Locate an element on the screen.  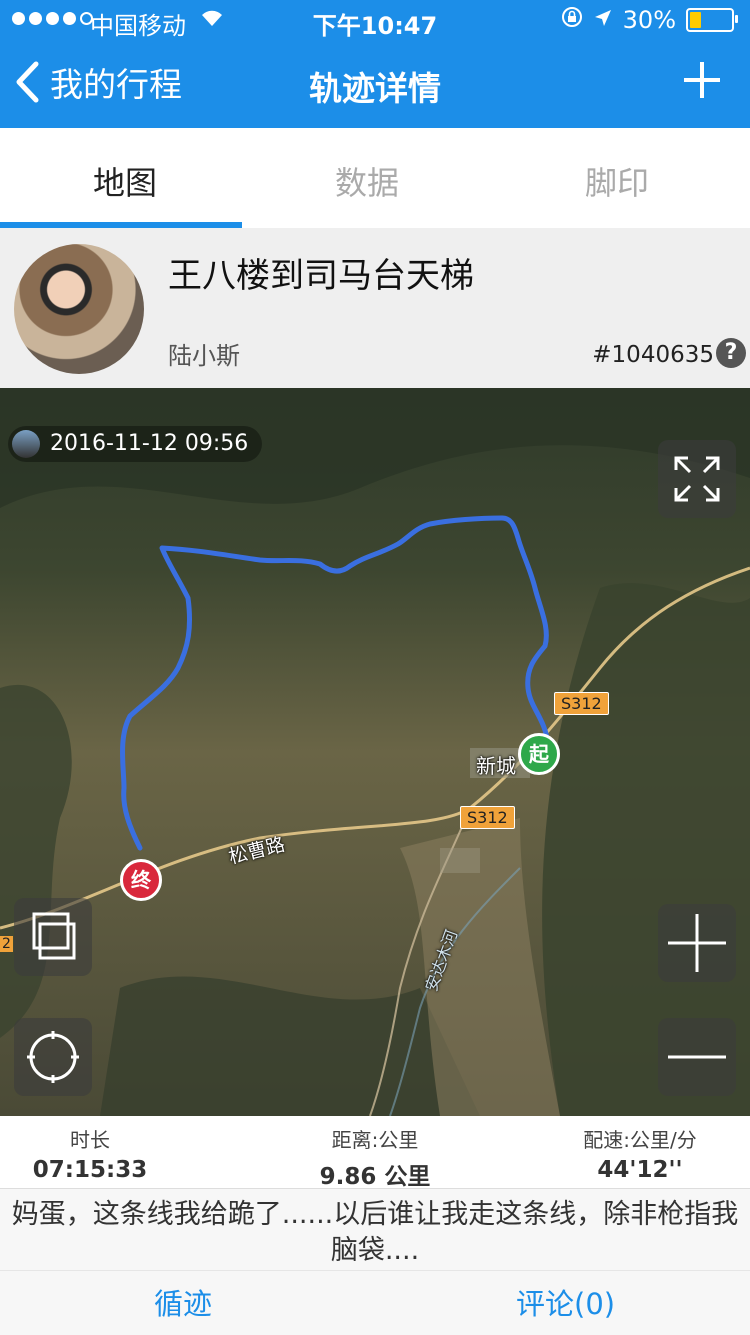
battery-percent: 30% is located at coordinates (649, 20).